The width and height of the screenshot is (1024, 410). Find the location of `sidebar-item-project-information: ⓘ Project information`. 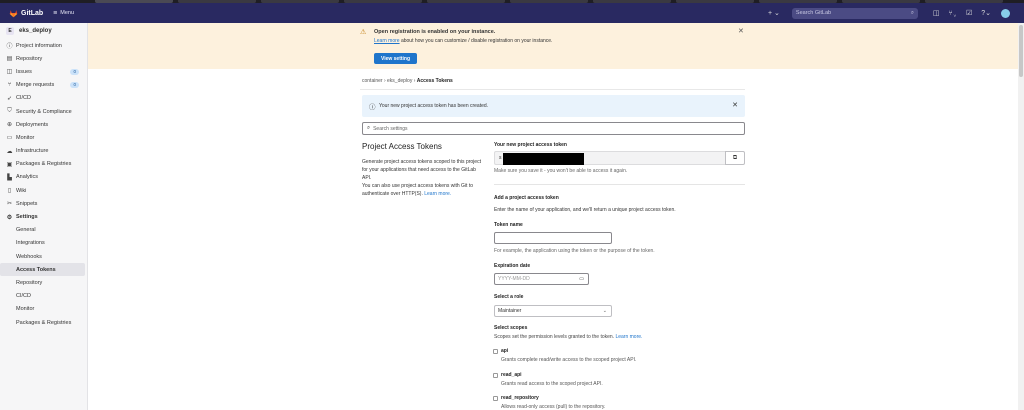

sidebar-item-project-information: ⓘ Project information is located at coordinates (43, 45).